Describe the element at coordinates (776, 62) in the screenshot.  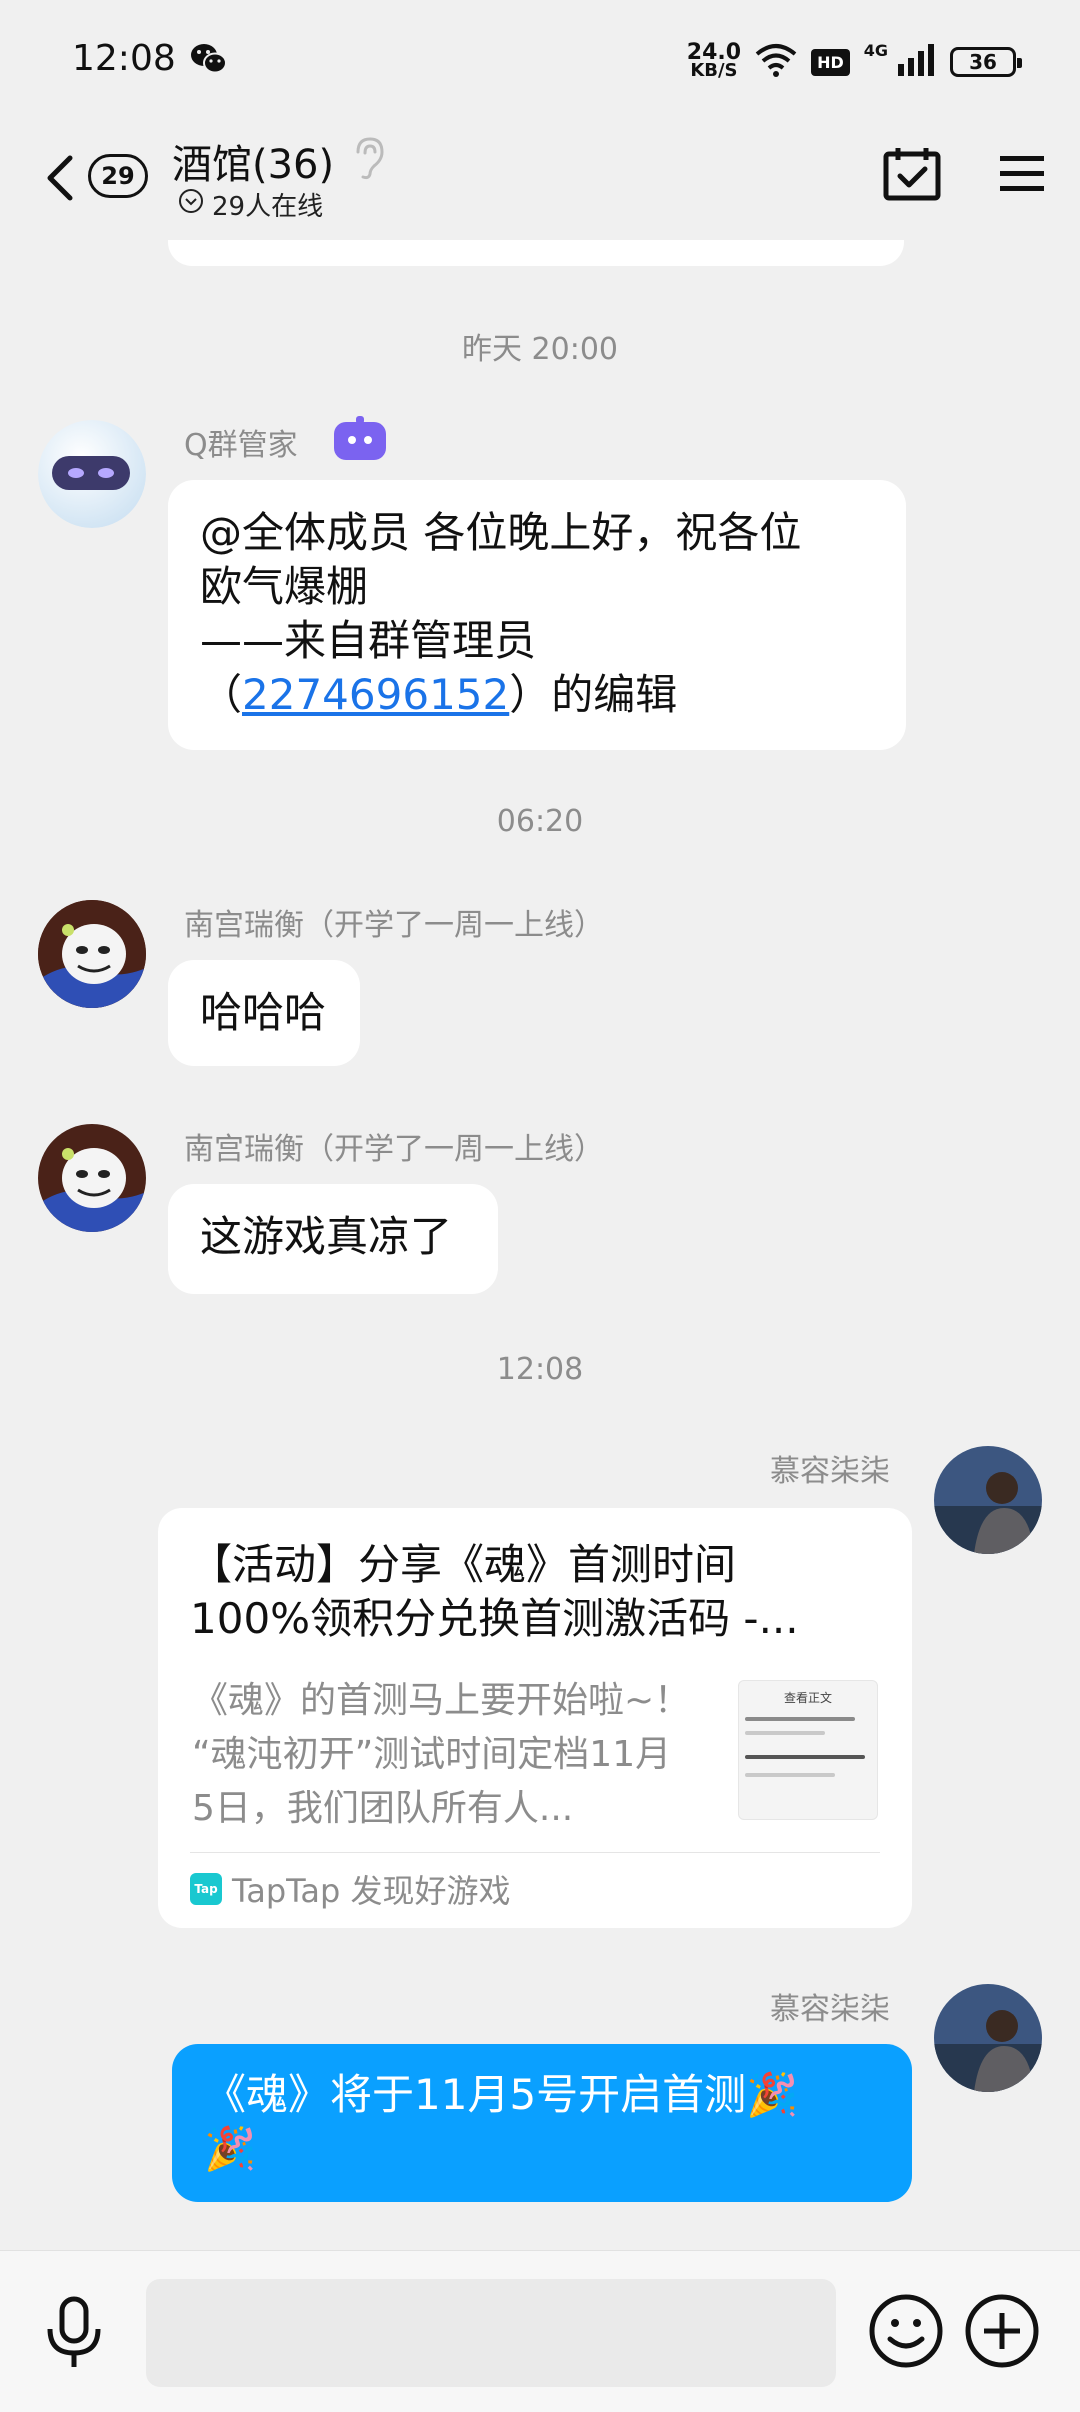
I see `wifi-icon` at that location.